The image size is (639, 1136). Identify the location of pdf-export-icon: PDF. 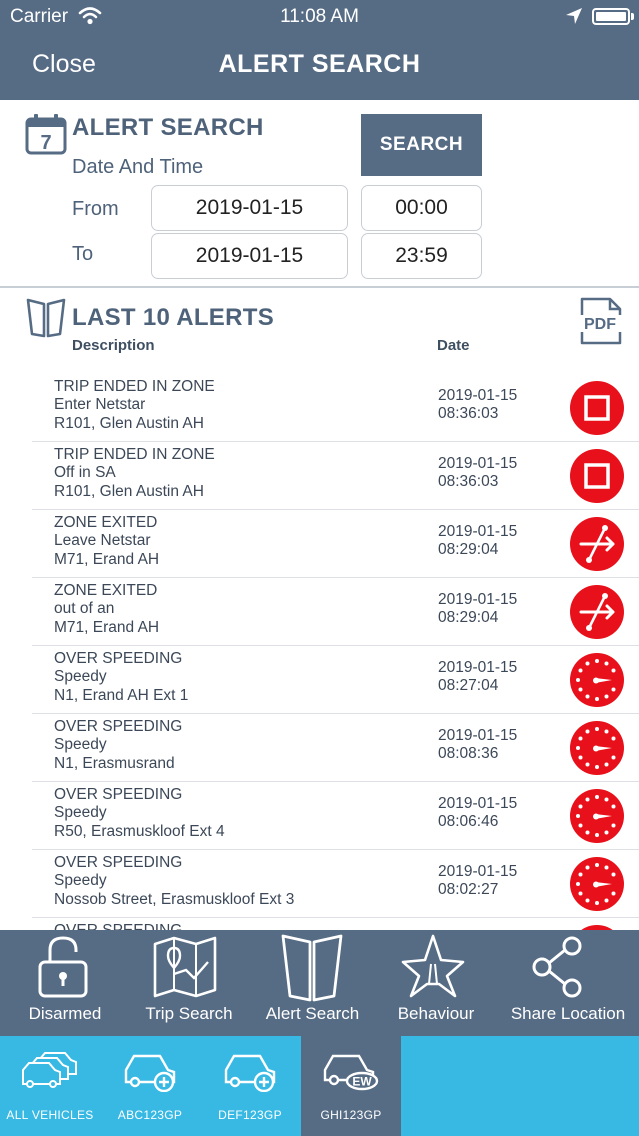
(600, 321).